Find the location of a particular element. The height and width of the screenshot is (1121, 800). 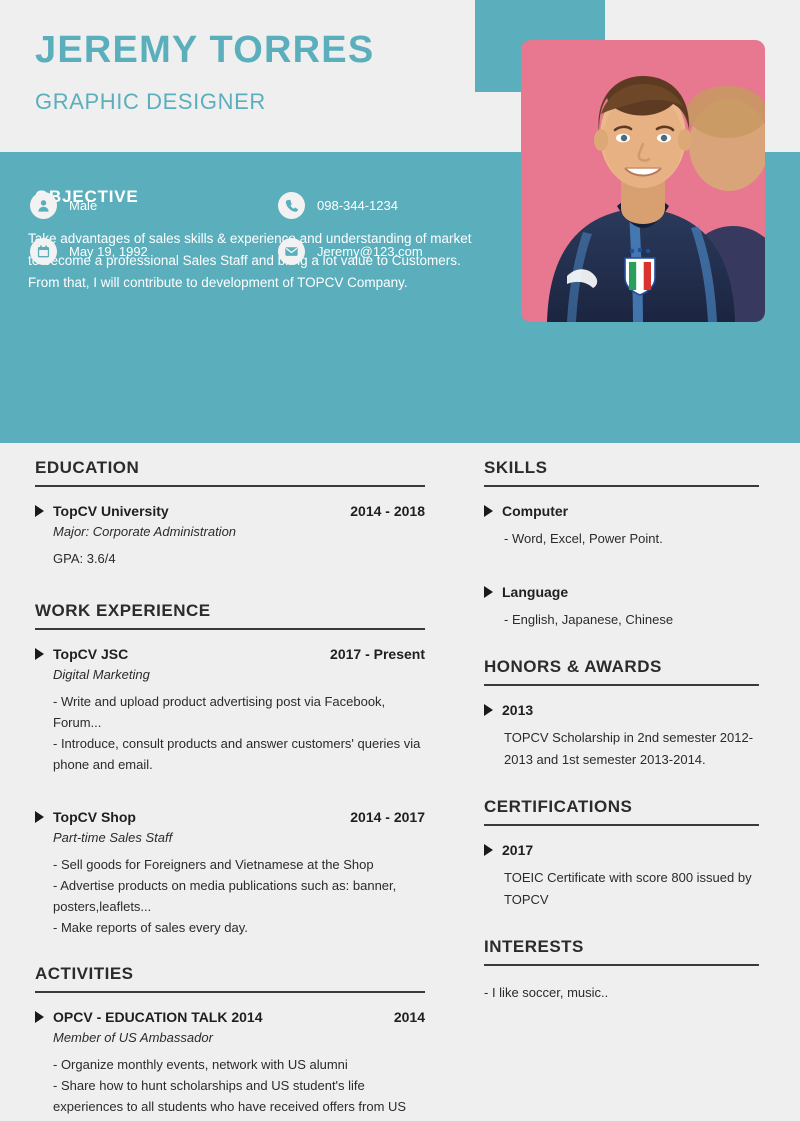

skill-entry: Language - English, Japanese, Chinese is located at coordinates (621, 607).